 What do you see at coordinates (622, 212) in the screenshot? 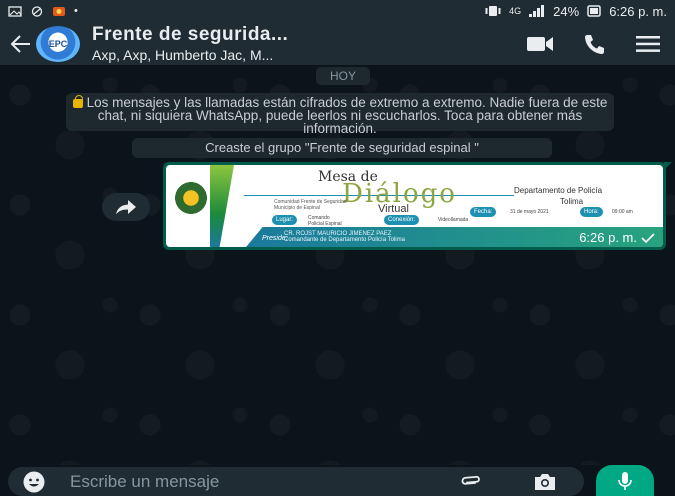
I see `poster-hora-value: 09:00 am` at bounding box center [622, 212].